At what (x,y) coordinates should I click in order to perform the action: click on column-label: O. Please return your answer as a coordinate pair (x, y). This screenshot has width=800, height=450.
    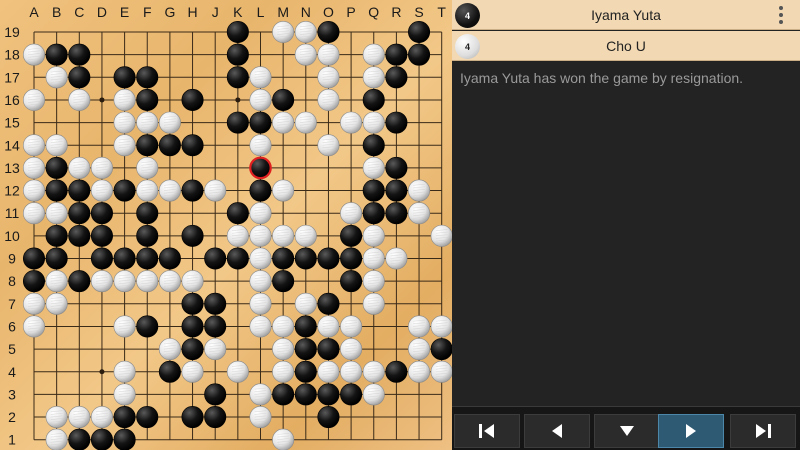
    Looking at the image, I should click on (328, 12).